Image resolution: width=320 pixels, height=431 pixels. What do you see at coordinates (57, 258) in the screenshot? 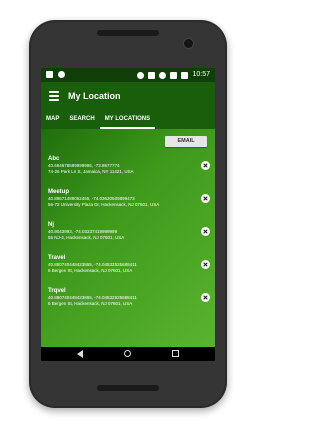
I see `location-name: Travel` at bounding box center [57, 258].